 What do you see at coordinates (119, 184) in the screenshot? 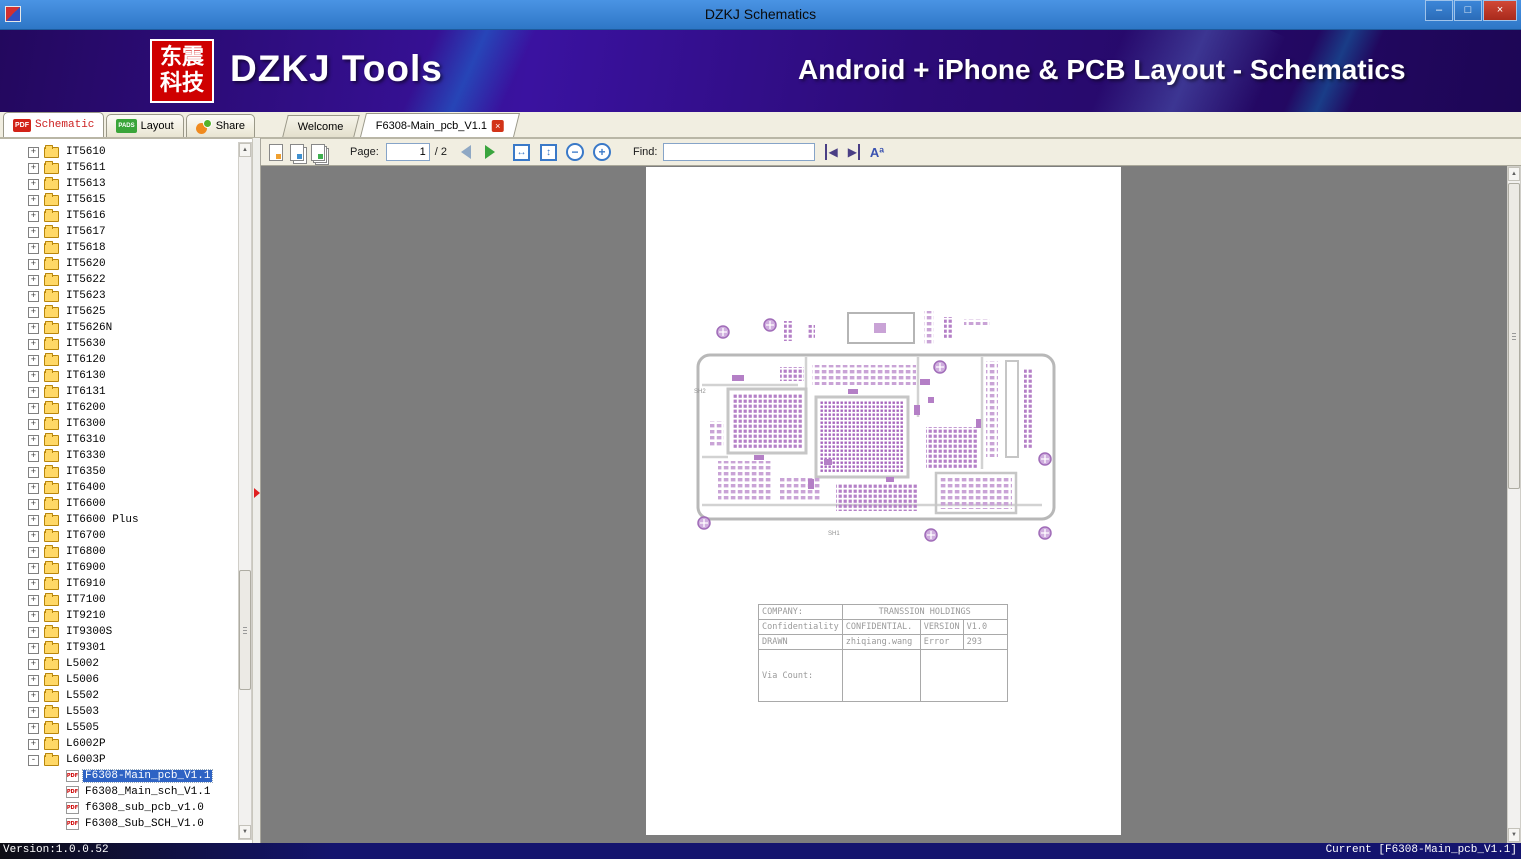
I see `tree-folder-row: + IT5613` at bounding box center [119, 184].